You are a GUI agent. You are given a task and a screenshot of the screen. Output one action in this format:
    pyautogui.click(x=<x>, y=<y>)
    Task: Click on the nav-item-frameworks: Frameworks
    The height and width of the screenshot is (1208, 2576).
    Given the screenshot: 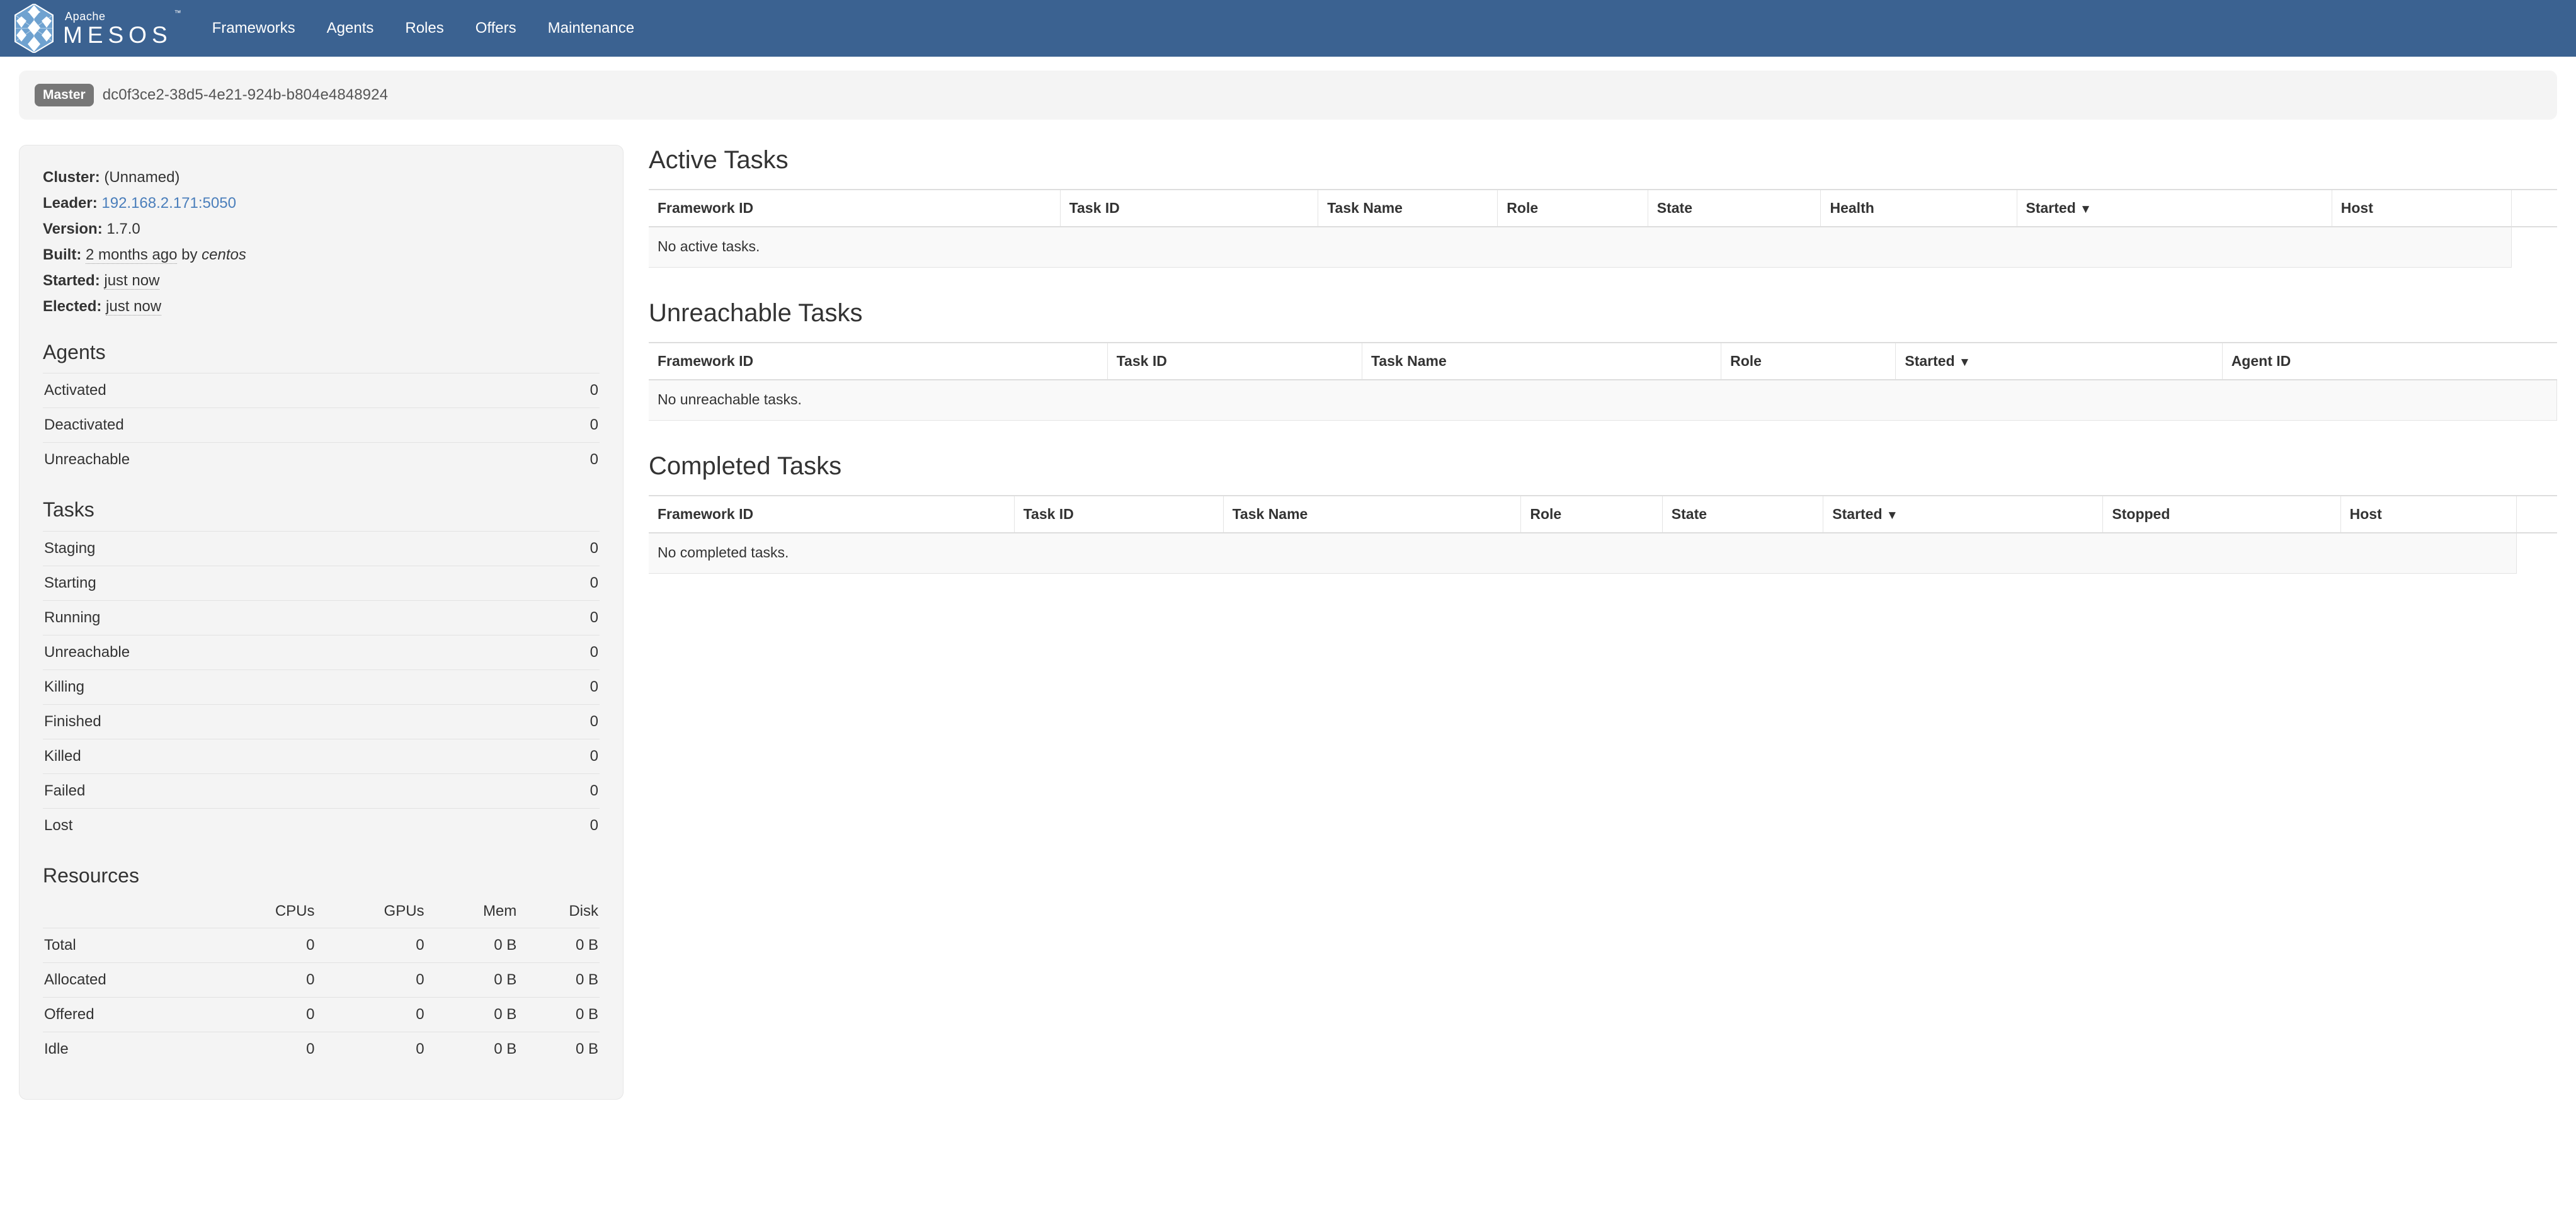 What is the action you would take?
    pyautogui.click(x=254, y=28)
    